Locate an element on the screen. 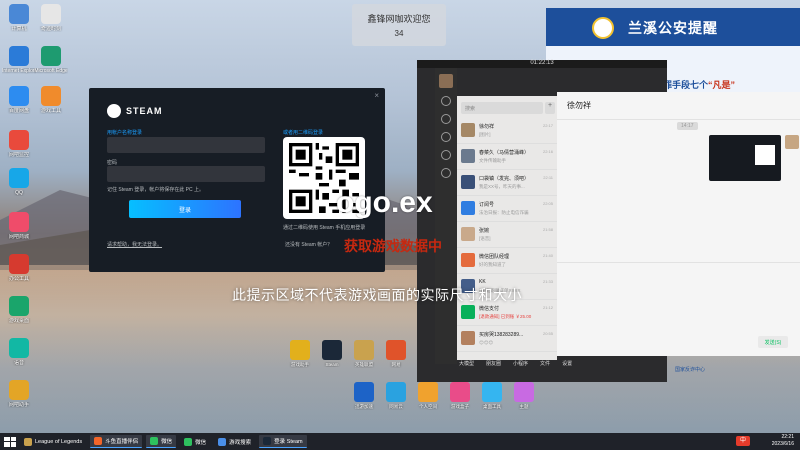 This screenshot has height=450, width=800. desktop-icon-label: 游戏工具 is located at coordinates (50, 111).